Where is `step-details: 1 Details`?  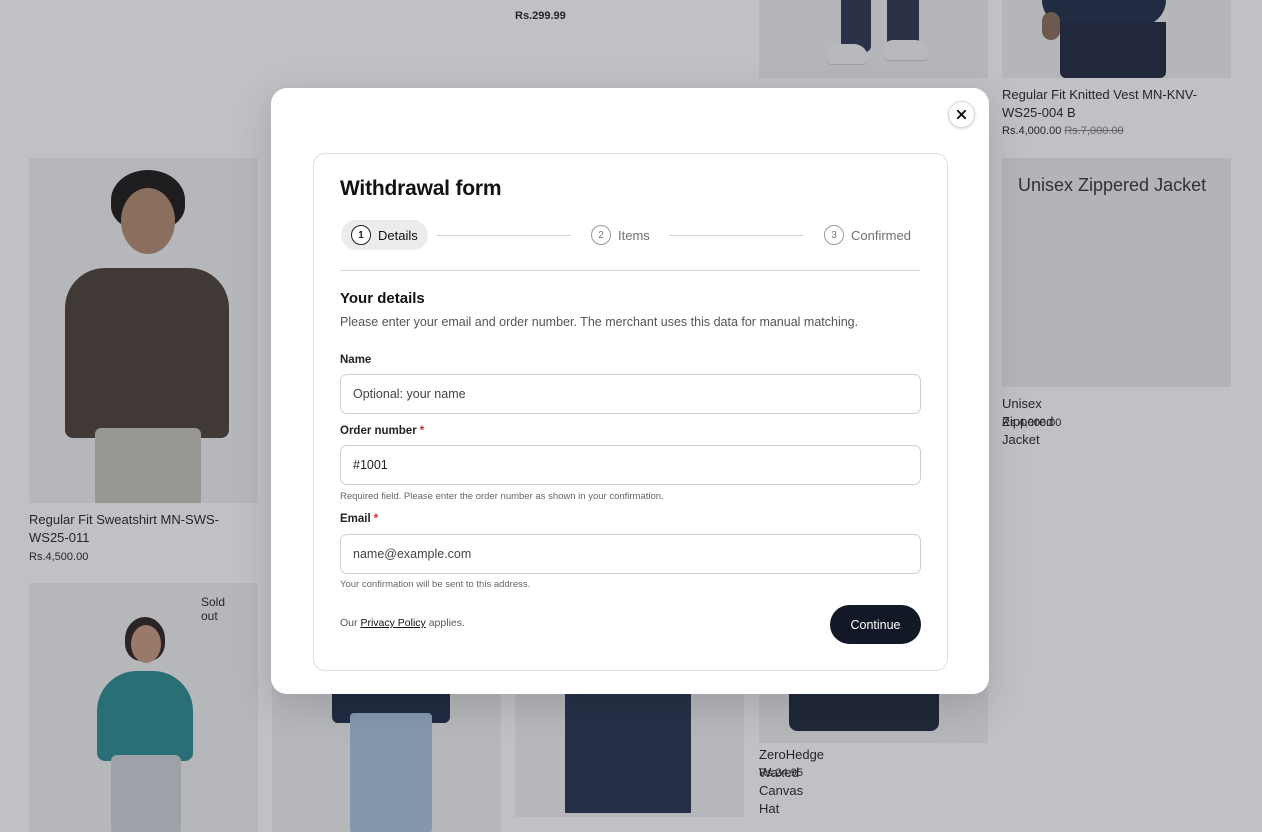 step-details: 1 Details is located at coordinates (384, 235).